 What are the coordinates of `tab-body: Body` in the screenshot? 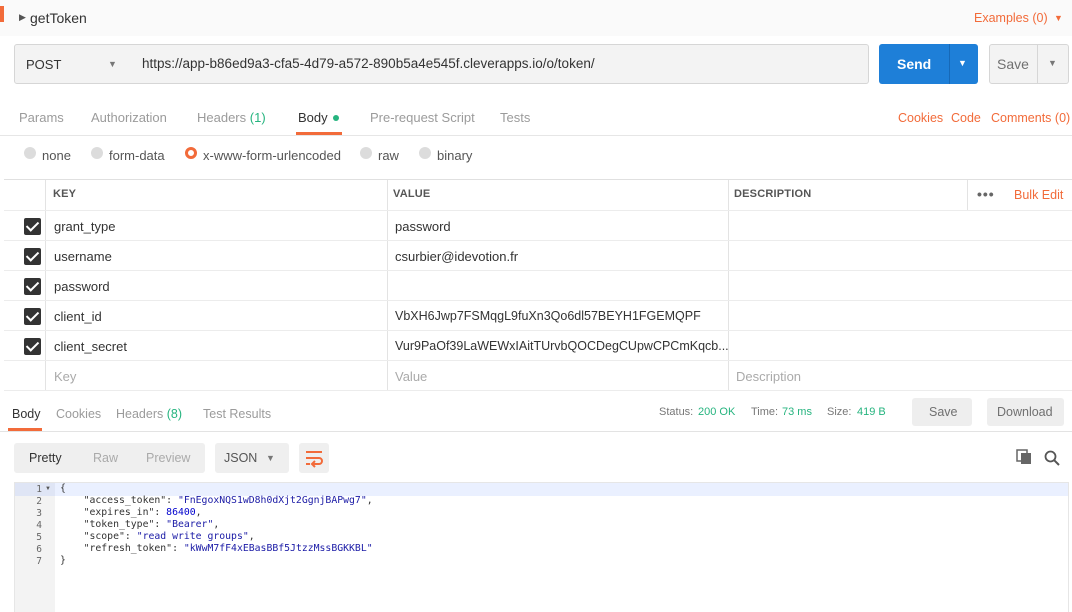 It's located at (313, 117).